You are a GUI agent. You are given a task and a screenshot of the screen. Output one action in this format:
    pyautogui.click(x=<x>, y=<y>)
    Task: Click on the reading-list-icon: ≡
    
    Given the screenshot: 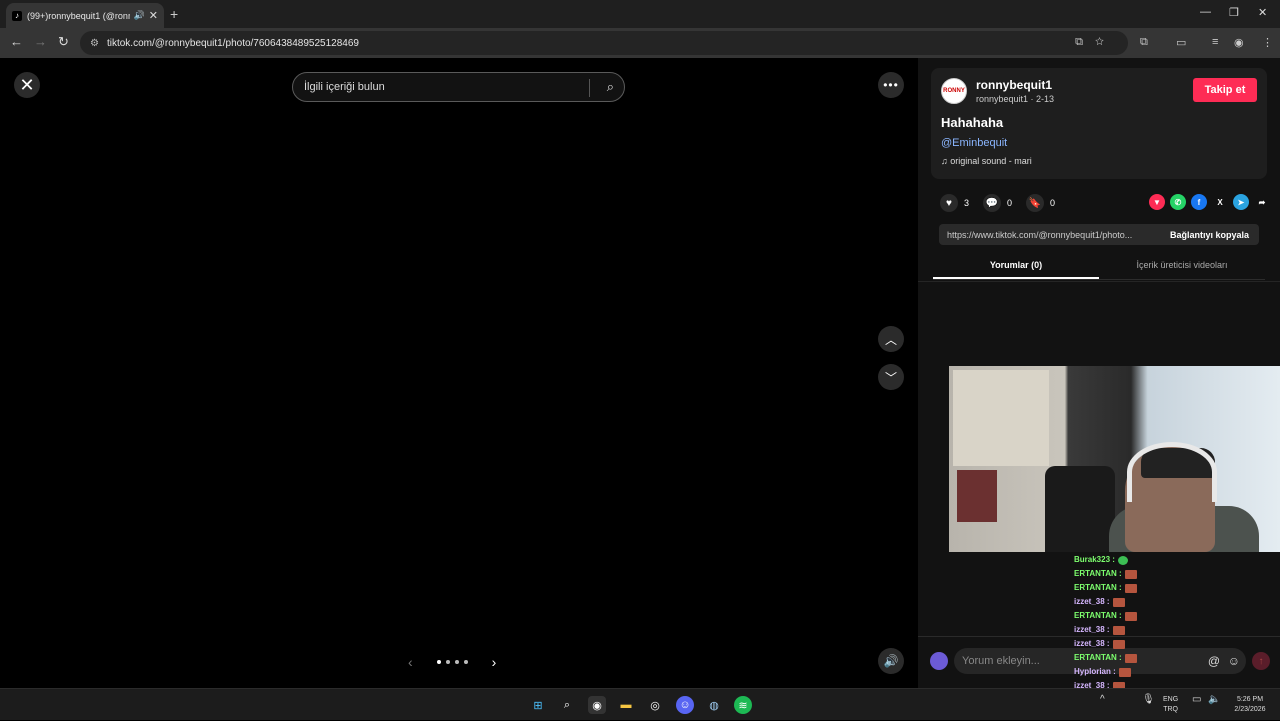 What is the action you would take?
    pyautogui.click(x=1215, y=42)
    